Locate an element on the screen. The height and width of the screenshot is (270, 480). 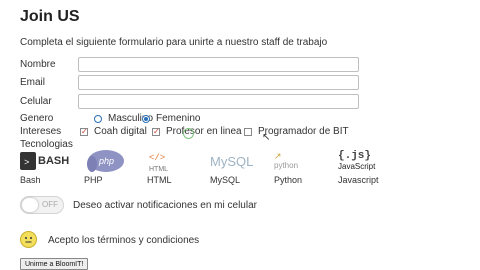
mysql-icon: MySQL is located at coordinates (237, 161).